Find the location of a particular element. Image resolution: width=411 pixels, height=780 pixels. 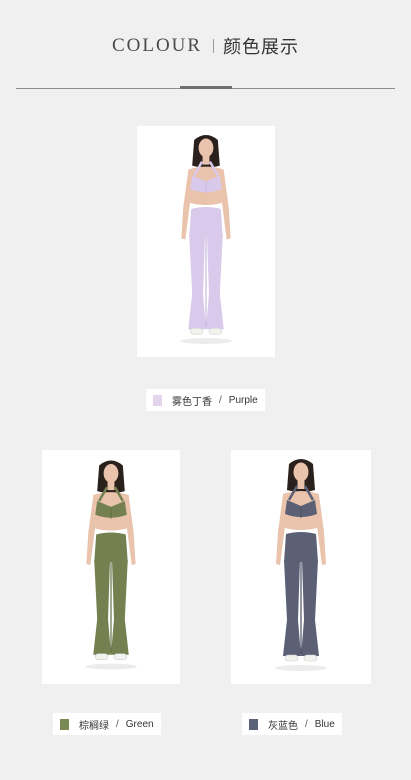

model-blue-photo is located at coordinates (301, 567).